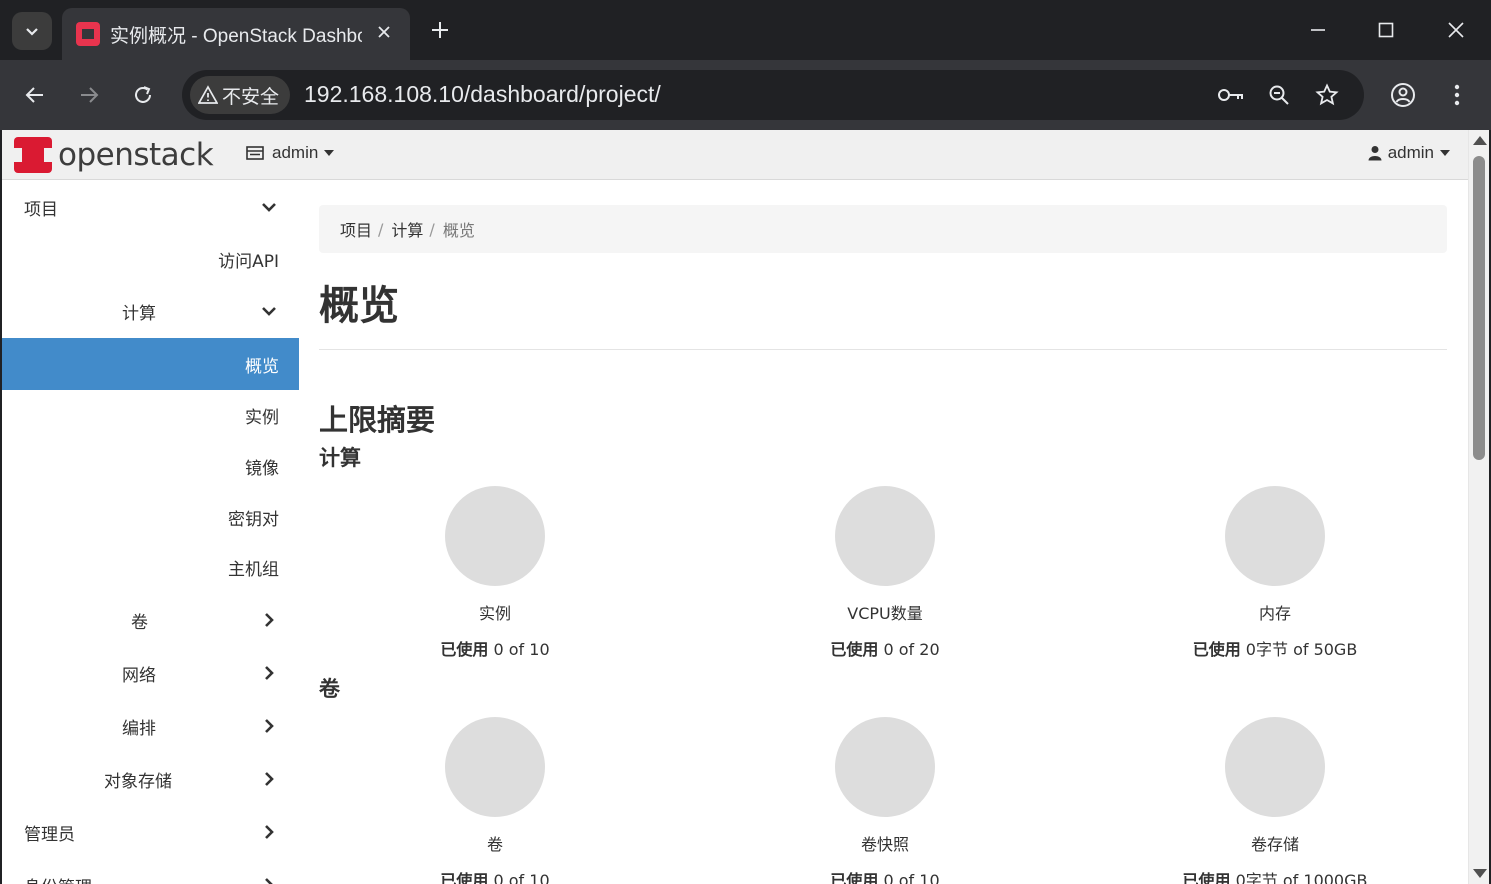 This screenshot has height=884, width=1491. Describe the element at coordinates (208, 94) in the screenshot. I see `warning-icon` at that location.